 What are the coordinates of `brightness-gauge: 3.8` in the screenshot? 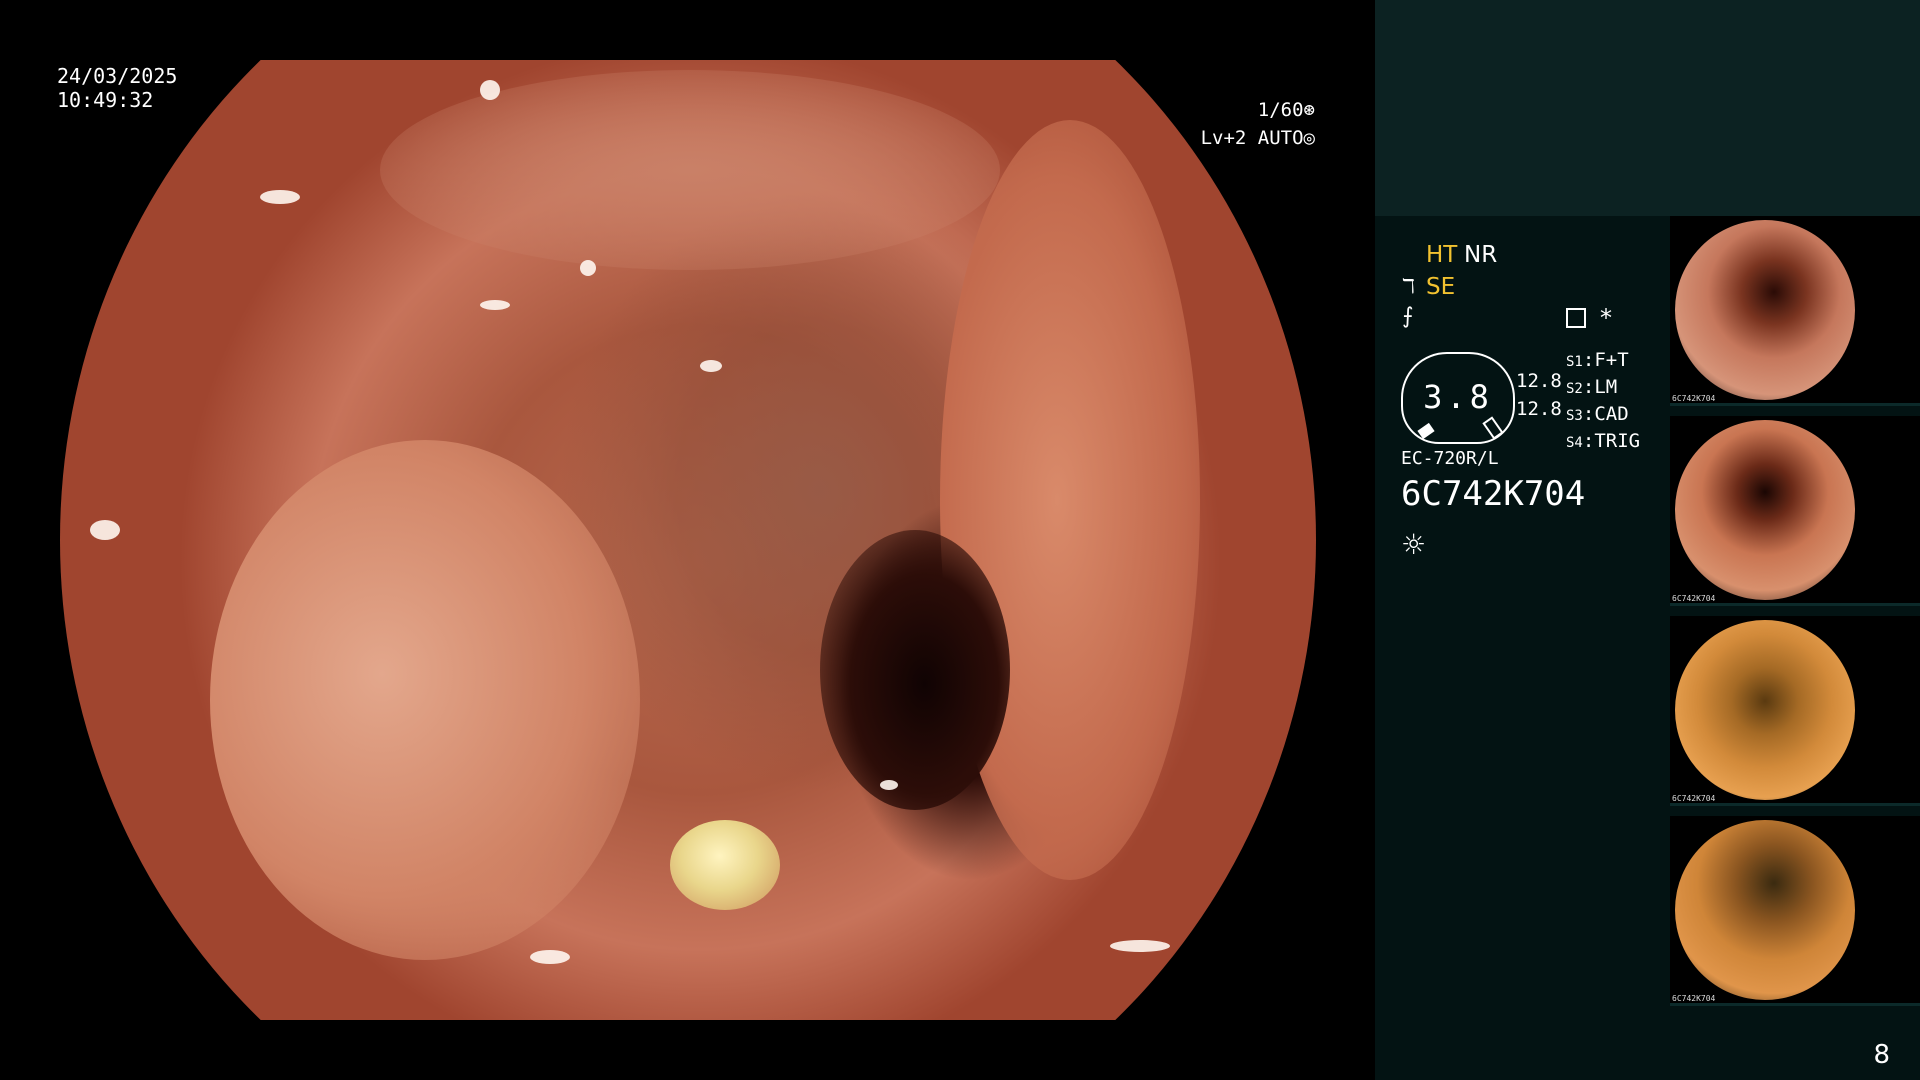 It's located at (1458, 398).